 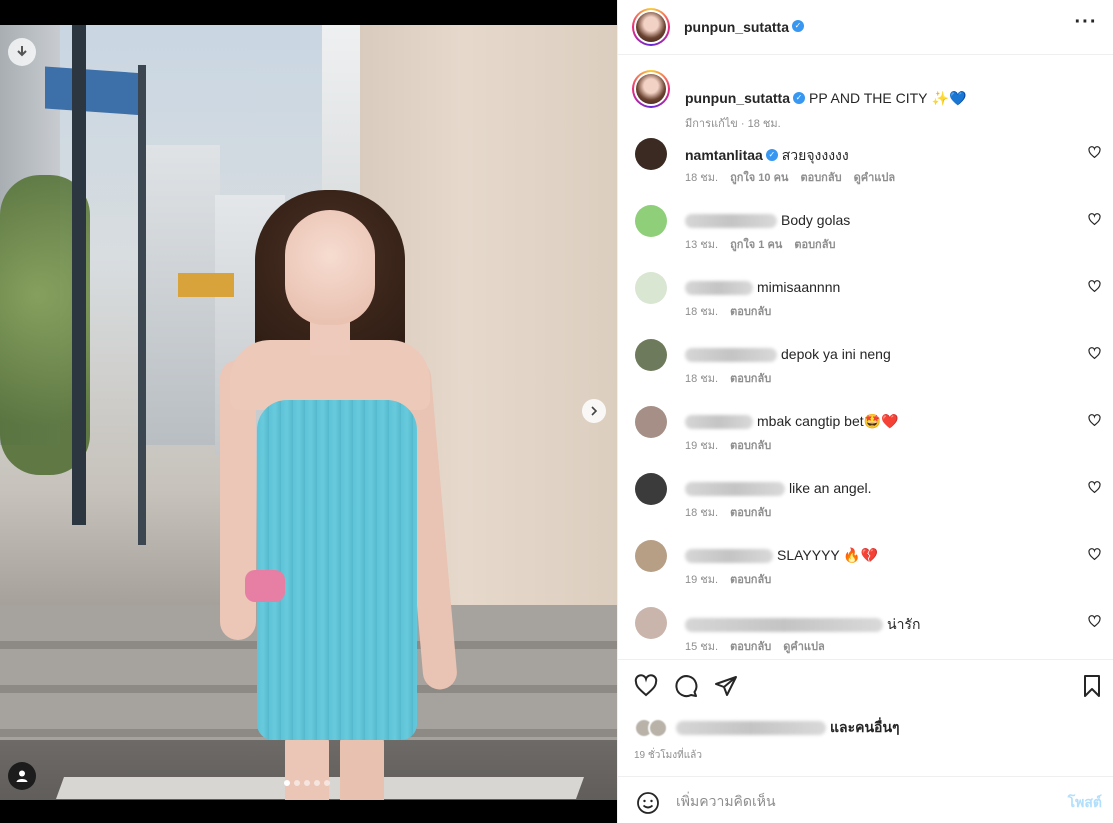 What do you see at coordinates (687, 687) in the screenshot?
I see `comment-bubble-icon` at bounding box center [687, 687].